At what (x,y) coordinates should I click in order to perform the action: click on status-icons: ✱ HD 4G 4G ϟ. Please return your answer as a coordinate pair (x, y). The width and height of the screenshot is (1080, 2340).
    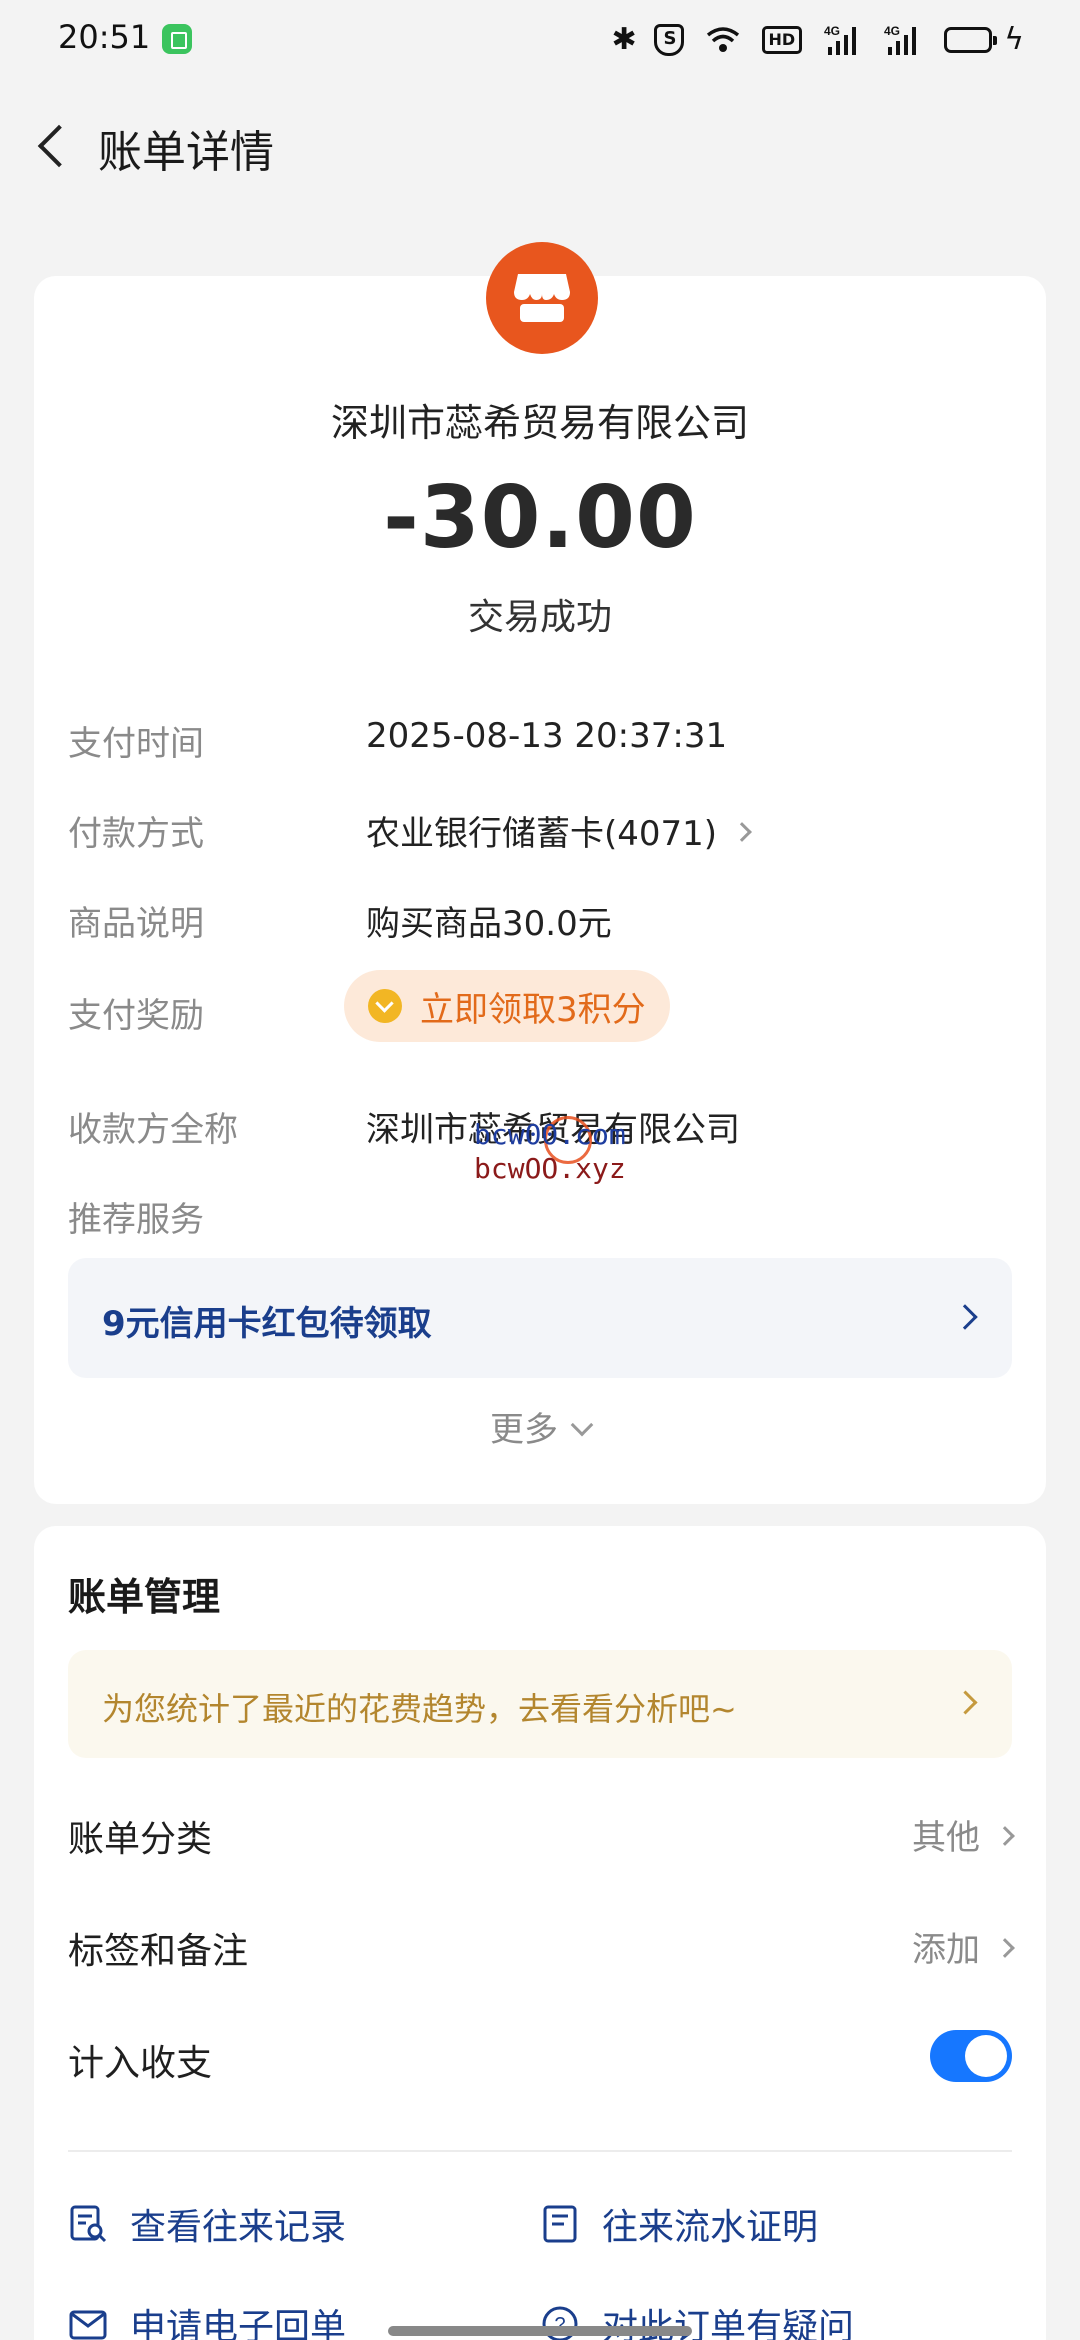
    Looking at the image, I should click on (818, 40).